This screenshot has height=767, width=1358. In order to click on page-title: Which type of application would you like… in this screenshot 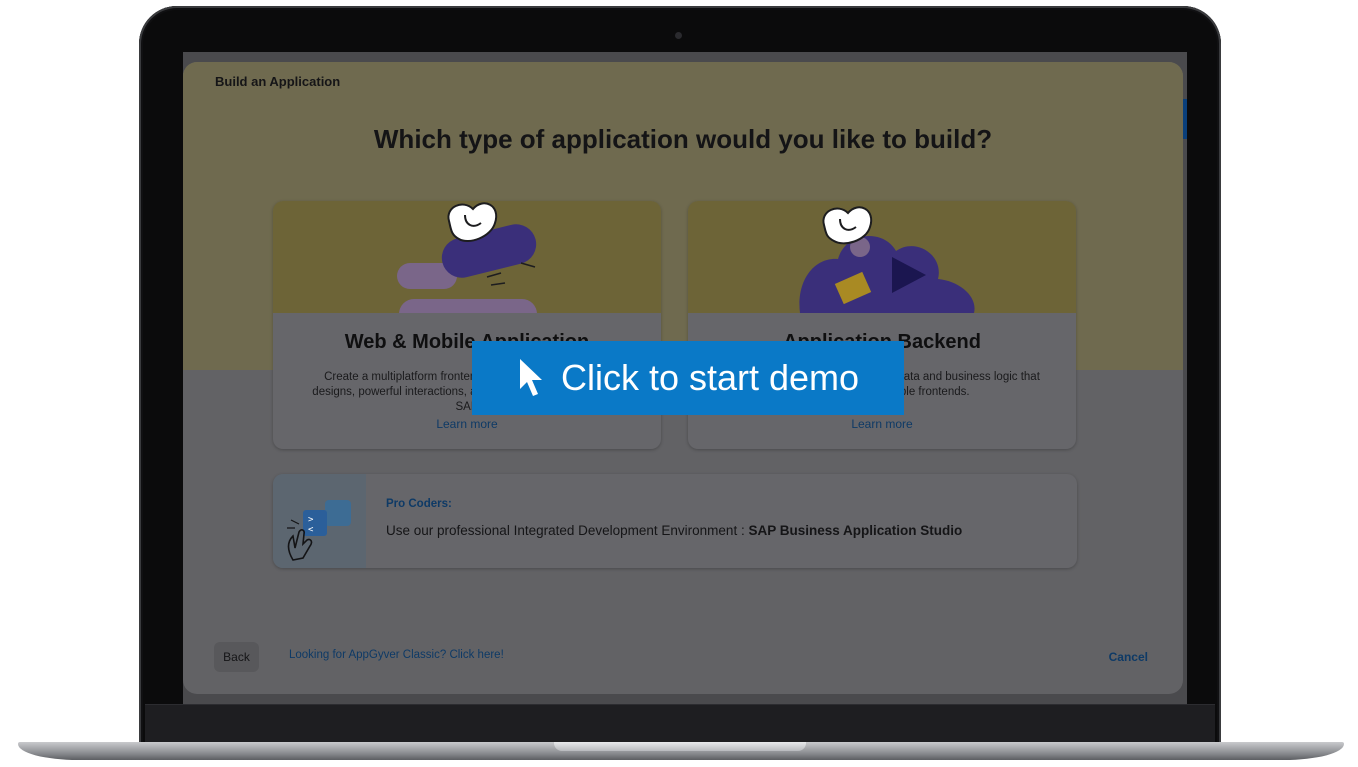, I will do `click(683, 139)`.